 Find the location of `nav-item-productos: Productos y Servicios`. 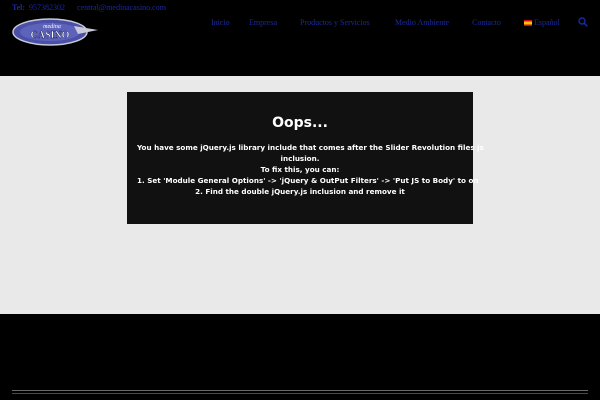

nav-item-productos: Productos y Servicios is located at coordinates (335, 22).